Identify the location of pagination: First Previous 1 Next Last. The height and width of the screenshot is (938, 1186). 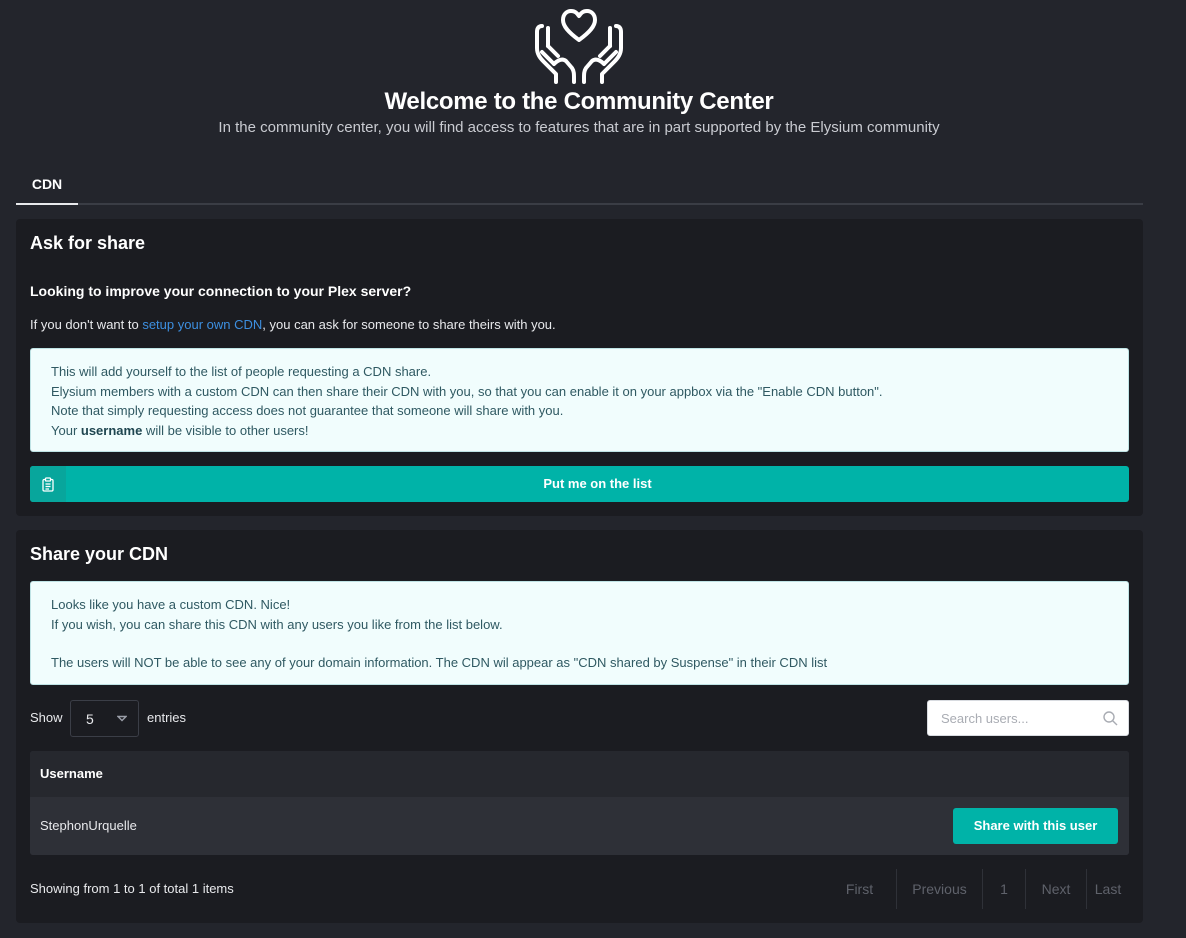
(976, 889).